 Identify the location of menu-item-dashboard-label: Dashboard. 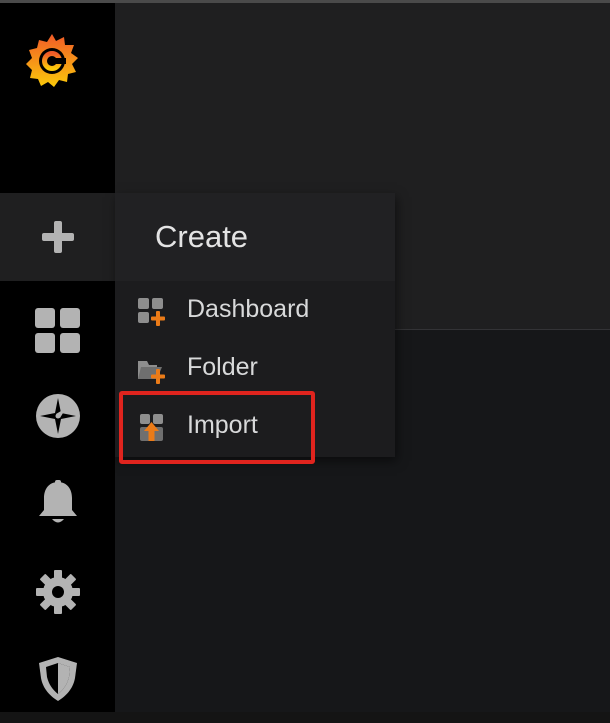
(248, 309).